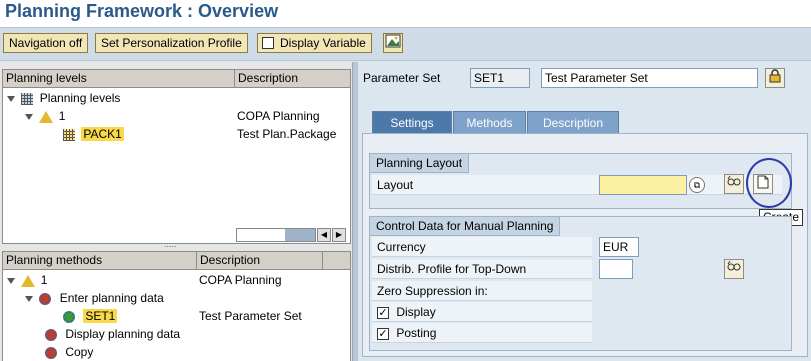 This screenshot has height=361, width=811. What do you see at coordinates (452, 269) in the screenshot?
I see `distrib-profile-label: Distrib. Profile for Top-Down` at bounding box center [452, 269].